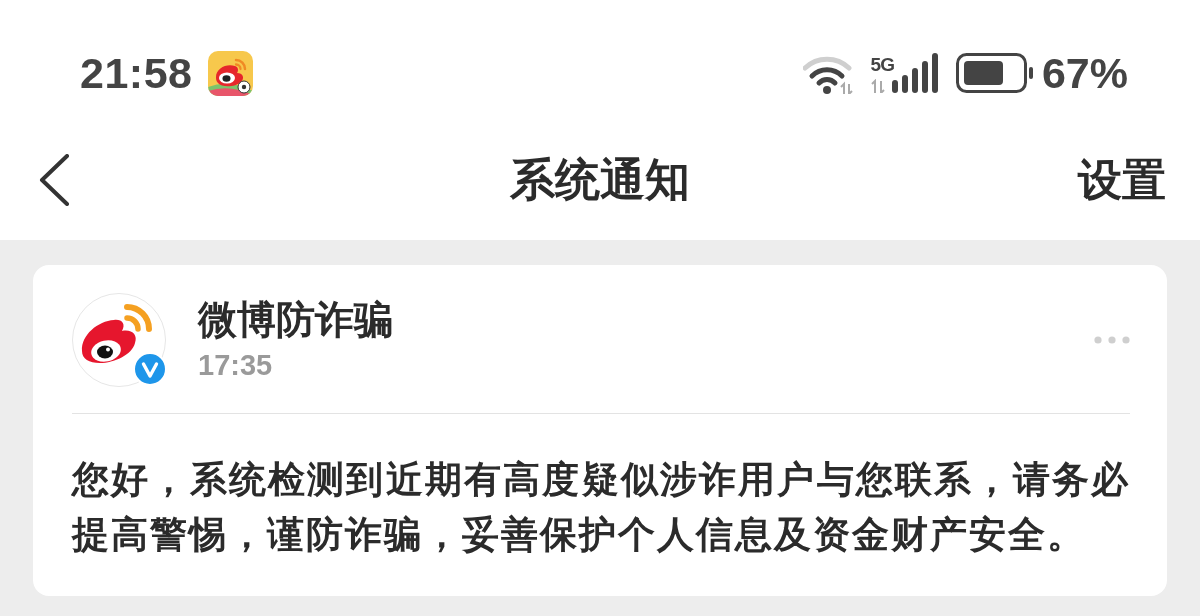 This screenshot has height=616, width=1200. What do you see at coordinates (600, 180) in the screenshot?
I see `page-title: 系统通知` at bounding box center [600, 180].